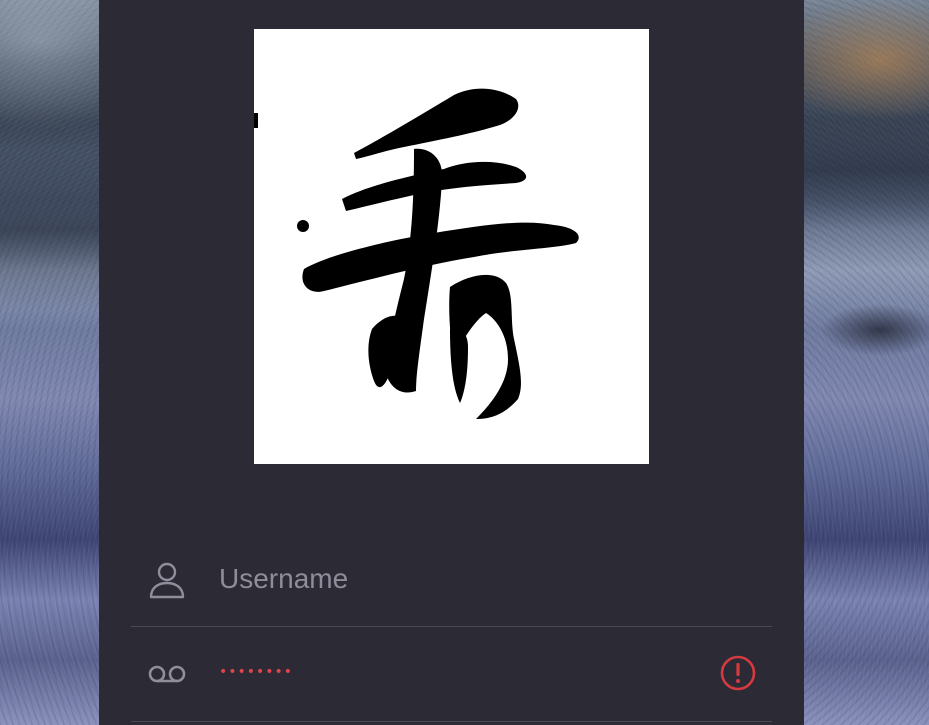 The image size is (929, 725). What do you see at coordinates (49, 230) in the screenshot?
I see `background-shade-left` at bounding box center [49, 230].